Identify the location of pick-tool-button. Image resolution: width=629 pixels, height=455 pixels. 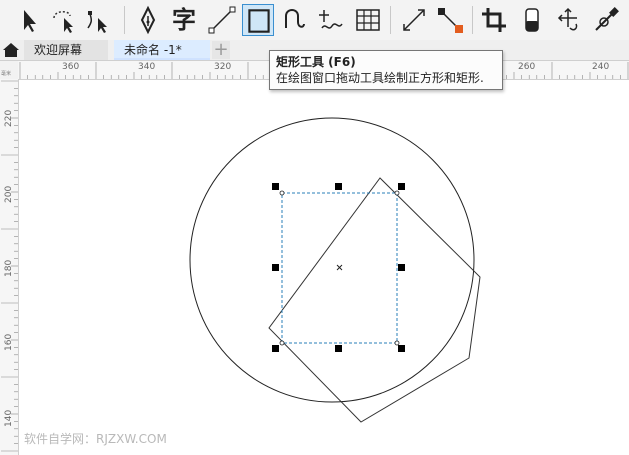
(30, 20).